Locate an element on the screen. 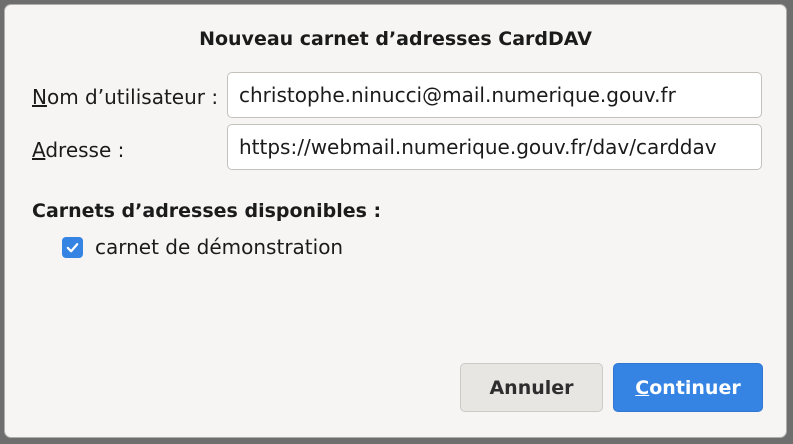 This screenshot has width=793, height=444. cancel-button: Annuler is located at coordinates (531, 387).